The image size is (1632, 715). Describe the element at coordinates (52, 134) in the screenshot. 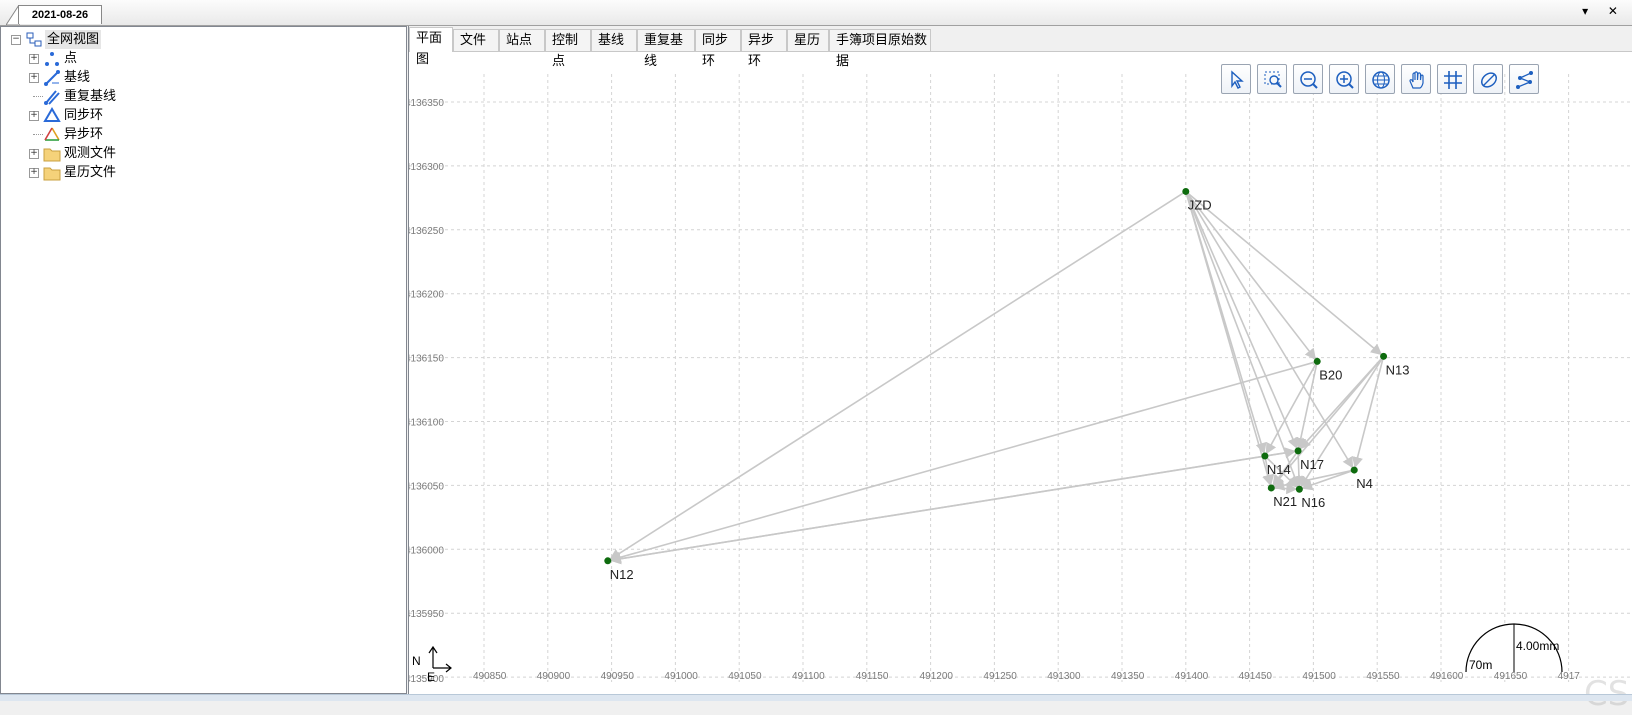

I see `async-loop-icon` at that location.